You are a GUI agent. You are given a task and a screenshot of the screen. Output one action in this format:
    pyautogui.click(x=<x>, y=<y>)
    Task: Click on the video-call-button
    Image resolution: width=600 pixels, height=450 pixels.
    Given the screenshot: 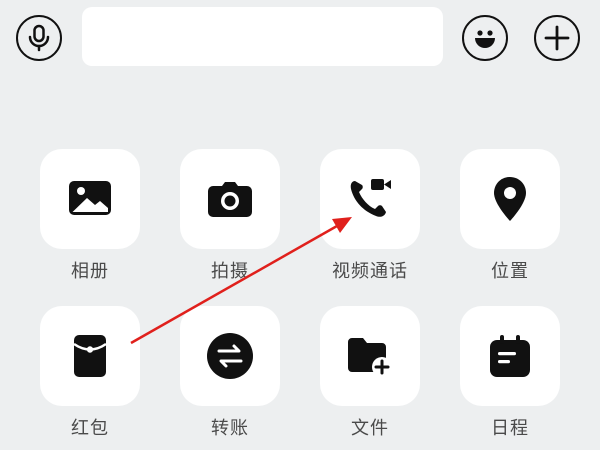 What is the action you would take?
    pyautogui.click(x=370, y=199)
    